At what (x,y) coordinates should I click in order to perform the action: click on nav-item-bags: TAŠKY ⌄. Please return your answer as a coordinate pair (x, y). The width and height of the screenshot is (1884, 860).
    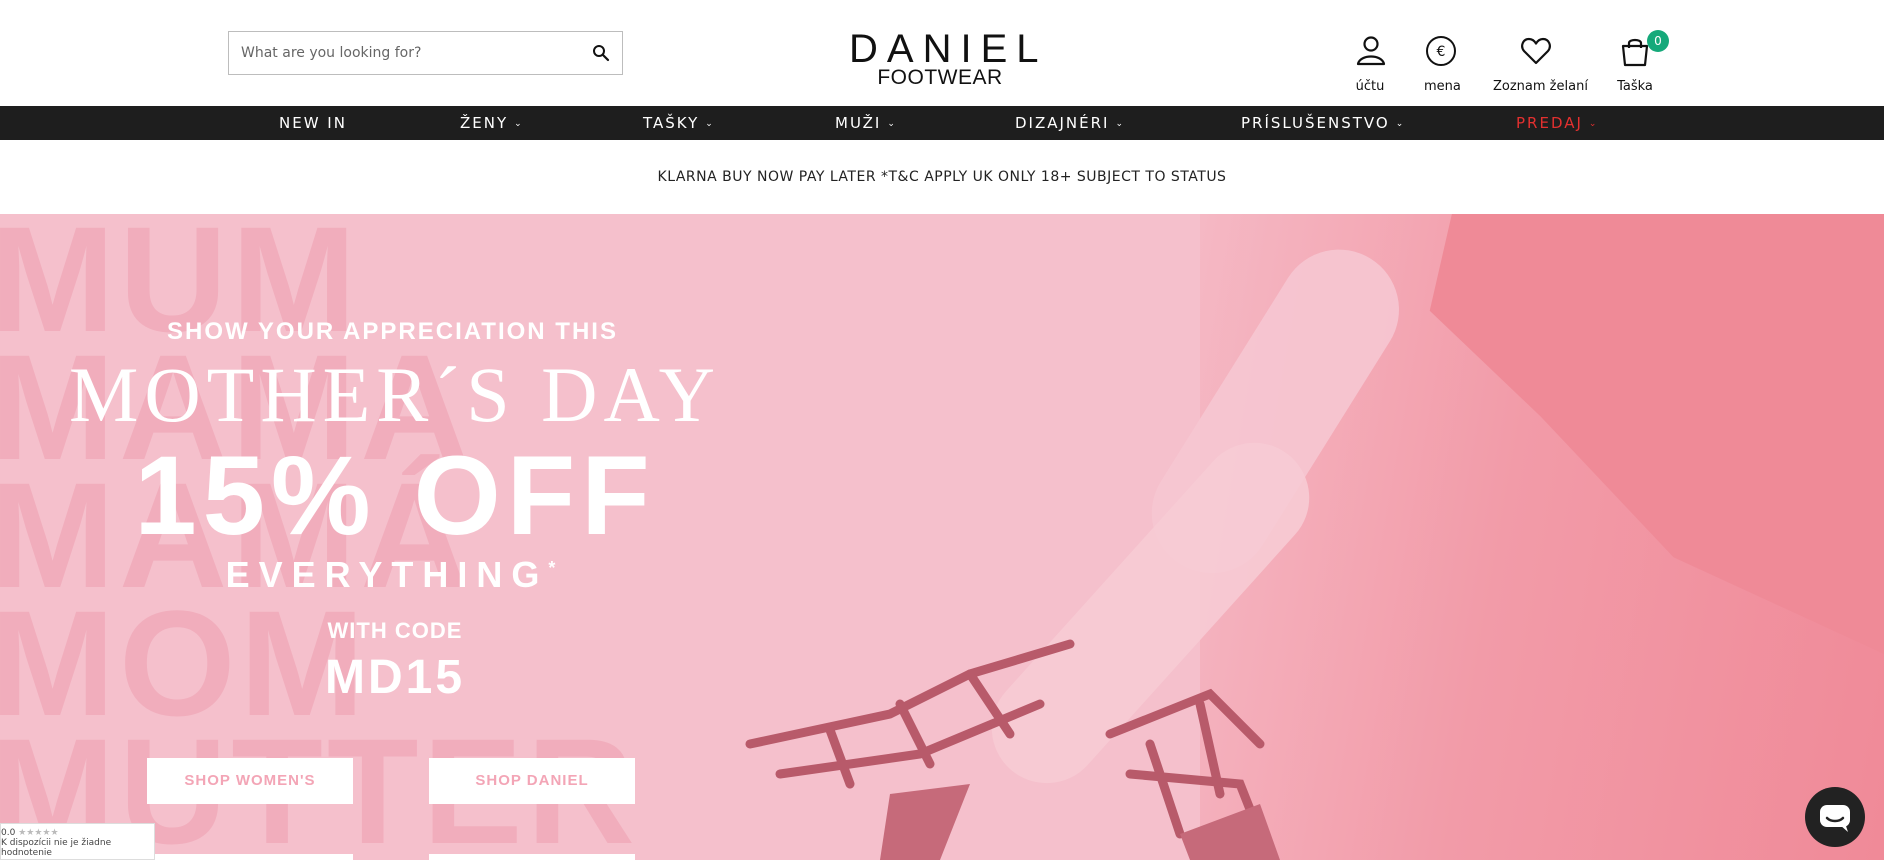
    Looking at the image, I should click on (678, 123).